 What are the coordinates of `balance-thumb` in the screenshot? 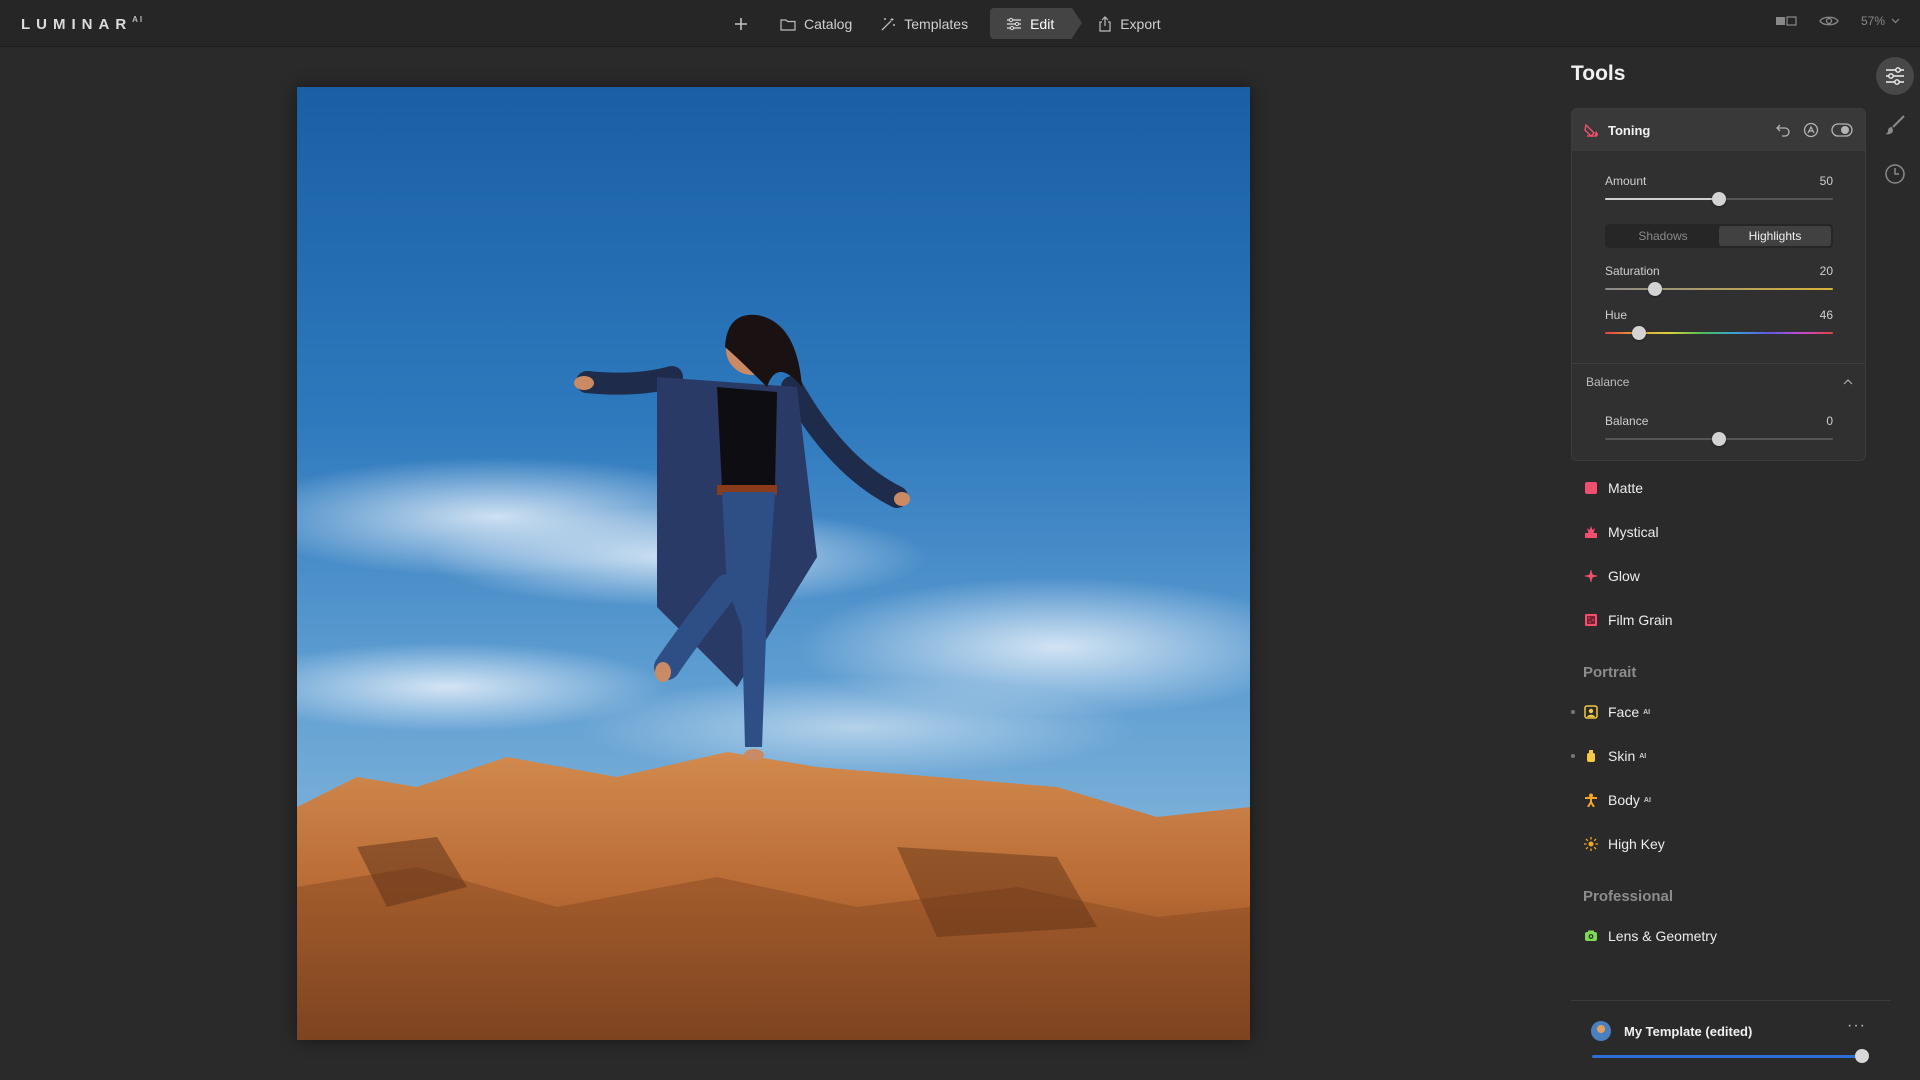 It's located at (1719, 439).